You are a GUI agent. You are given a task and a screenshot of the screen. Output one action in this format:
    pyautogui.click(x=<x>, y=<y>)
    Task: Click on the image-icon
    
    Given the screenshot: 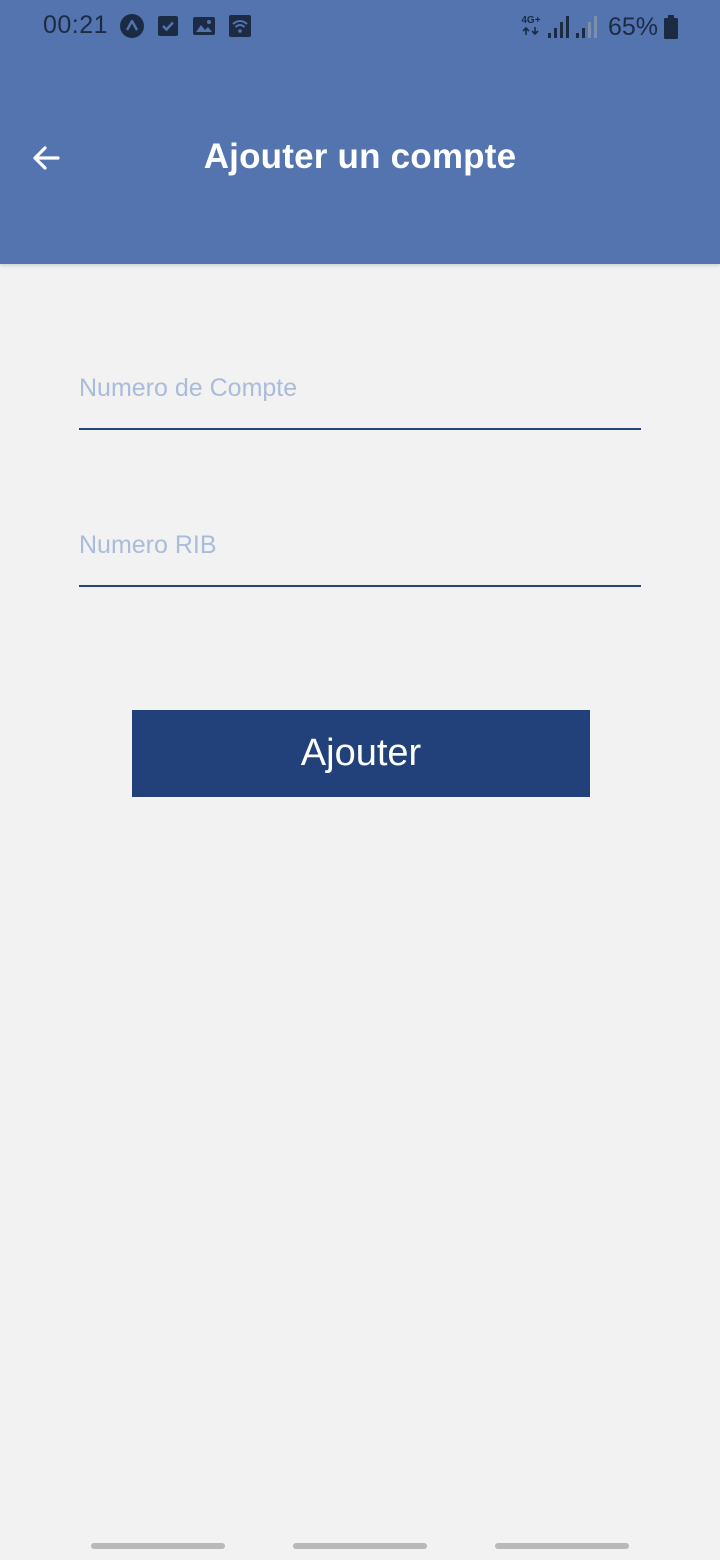 What is the action you would take?
    pyautogui.click(x=204, y=26)
    